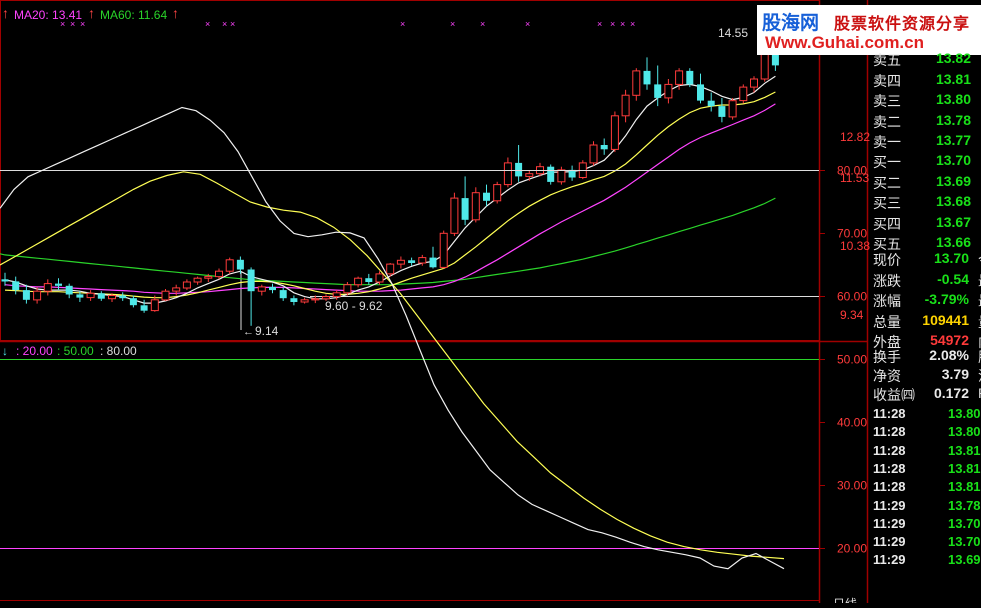 This screenshot has width=981, height=608. Describe the element at coordinates (852, 315) in the screenshot. I see `price-axis-label: 9.34` at that location.